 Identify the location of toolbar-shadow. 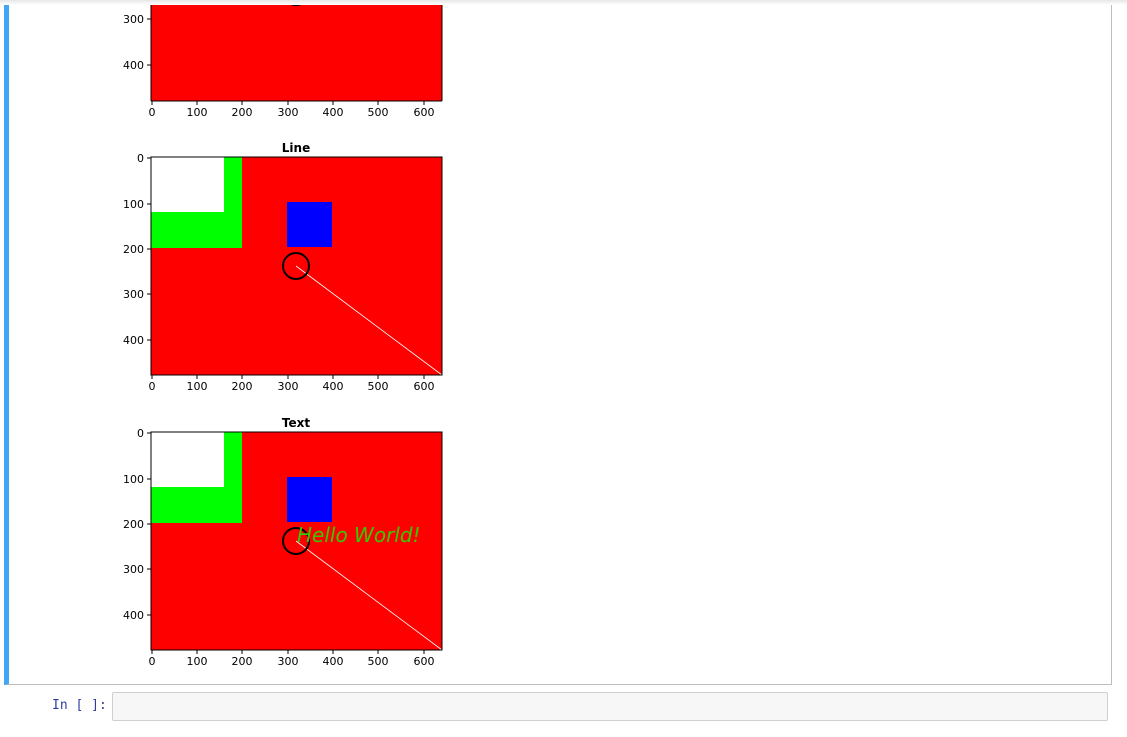
(563, 2).